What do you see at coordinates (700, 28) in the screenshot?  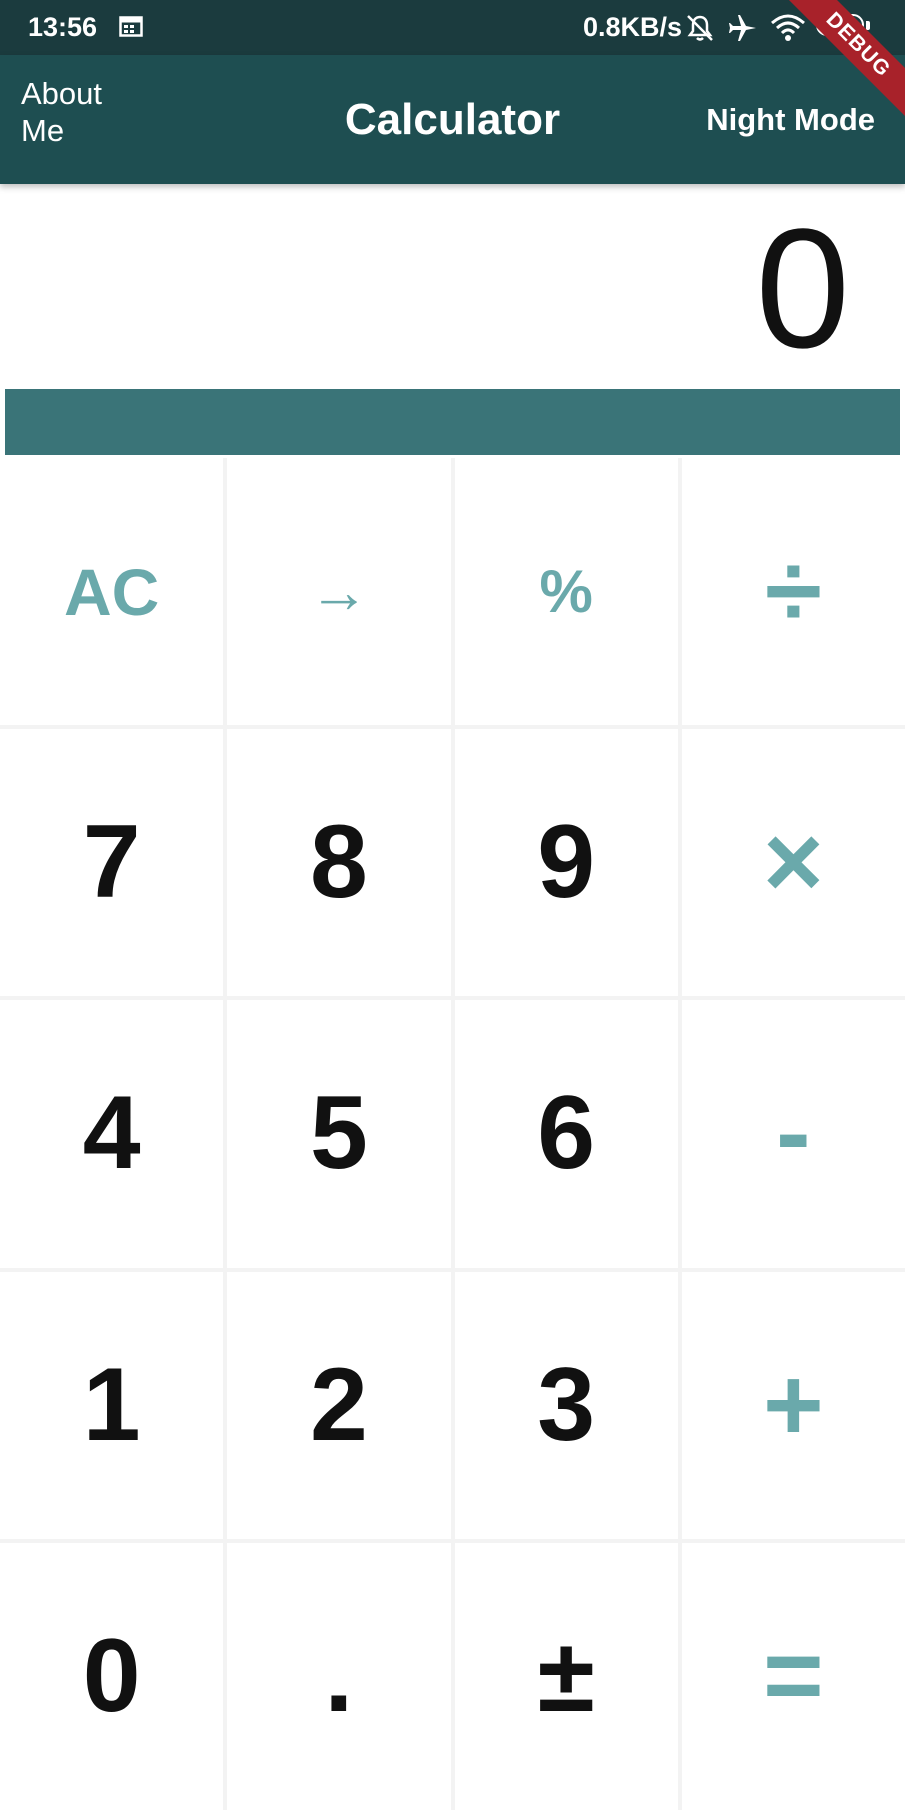 I see `mute-icon` at bounding box center [700, 28].